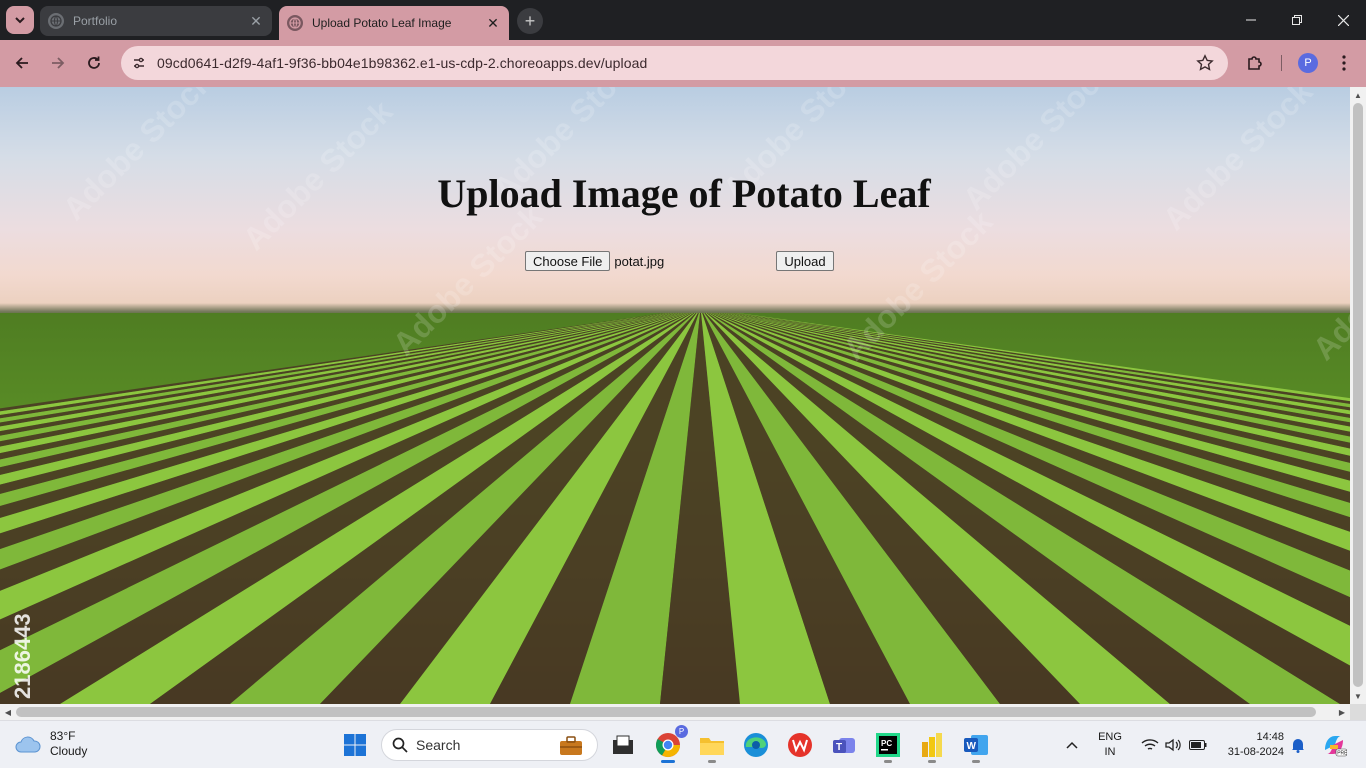 Image resolution: width=1366 pixels, height=768 pixels. I want to click on region-code: IN, so click(1110, 752).